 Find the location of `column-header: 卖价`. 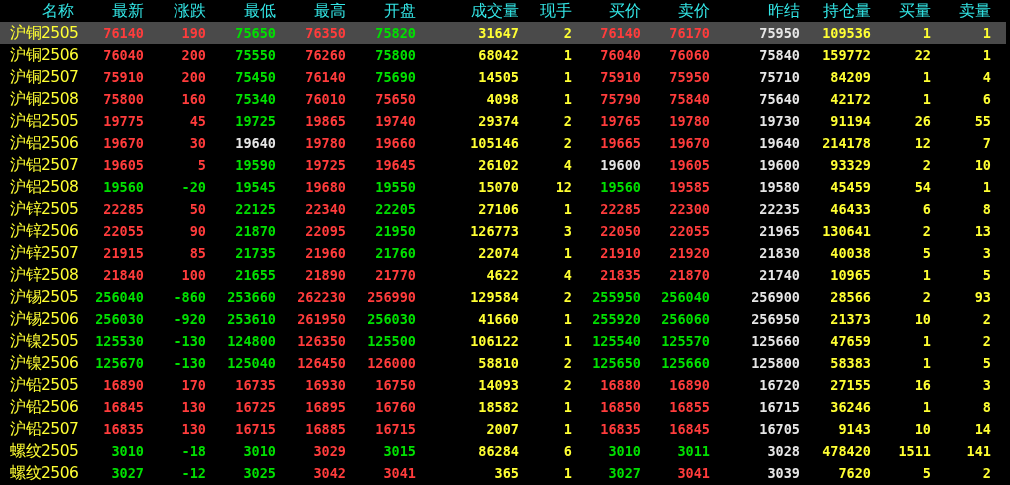

column-header: 卖价 is located at coordinates (675, 11).